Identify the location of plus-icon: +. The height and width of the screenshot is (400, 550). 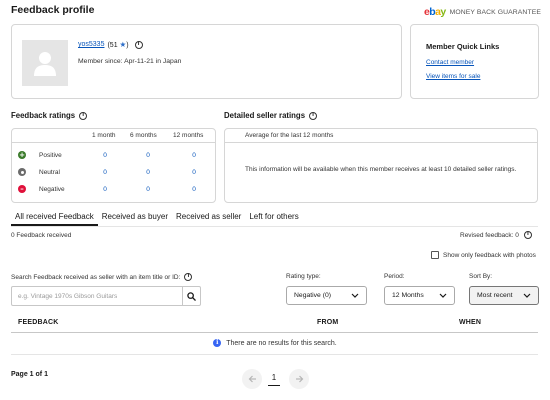
(22, 154).